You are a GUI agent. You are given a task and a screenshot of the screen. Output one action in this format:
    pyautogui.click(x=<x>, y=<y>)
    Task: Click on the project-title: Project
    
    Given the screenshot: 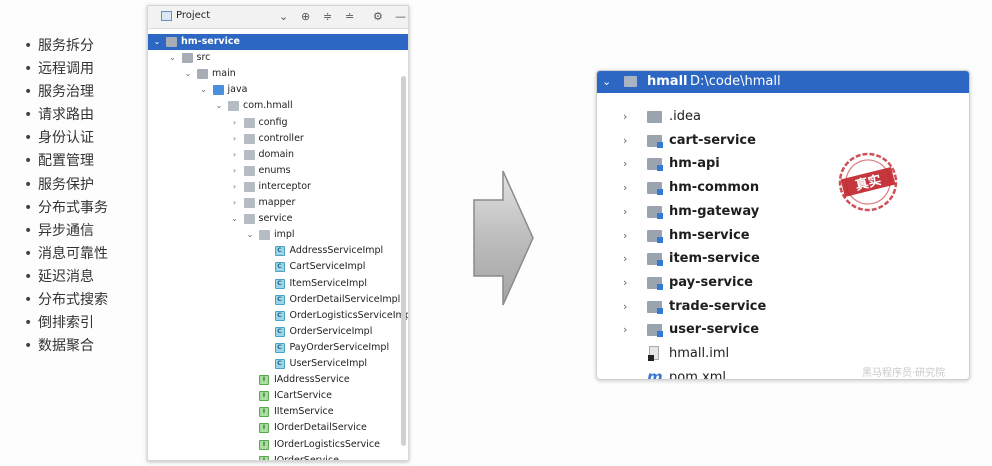 What is the action you would take?
    pyautogui.click(x=193, y=15)
    